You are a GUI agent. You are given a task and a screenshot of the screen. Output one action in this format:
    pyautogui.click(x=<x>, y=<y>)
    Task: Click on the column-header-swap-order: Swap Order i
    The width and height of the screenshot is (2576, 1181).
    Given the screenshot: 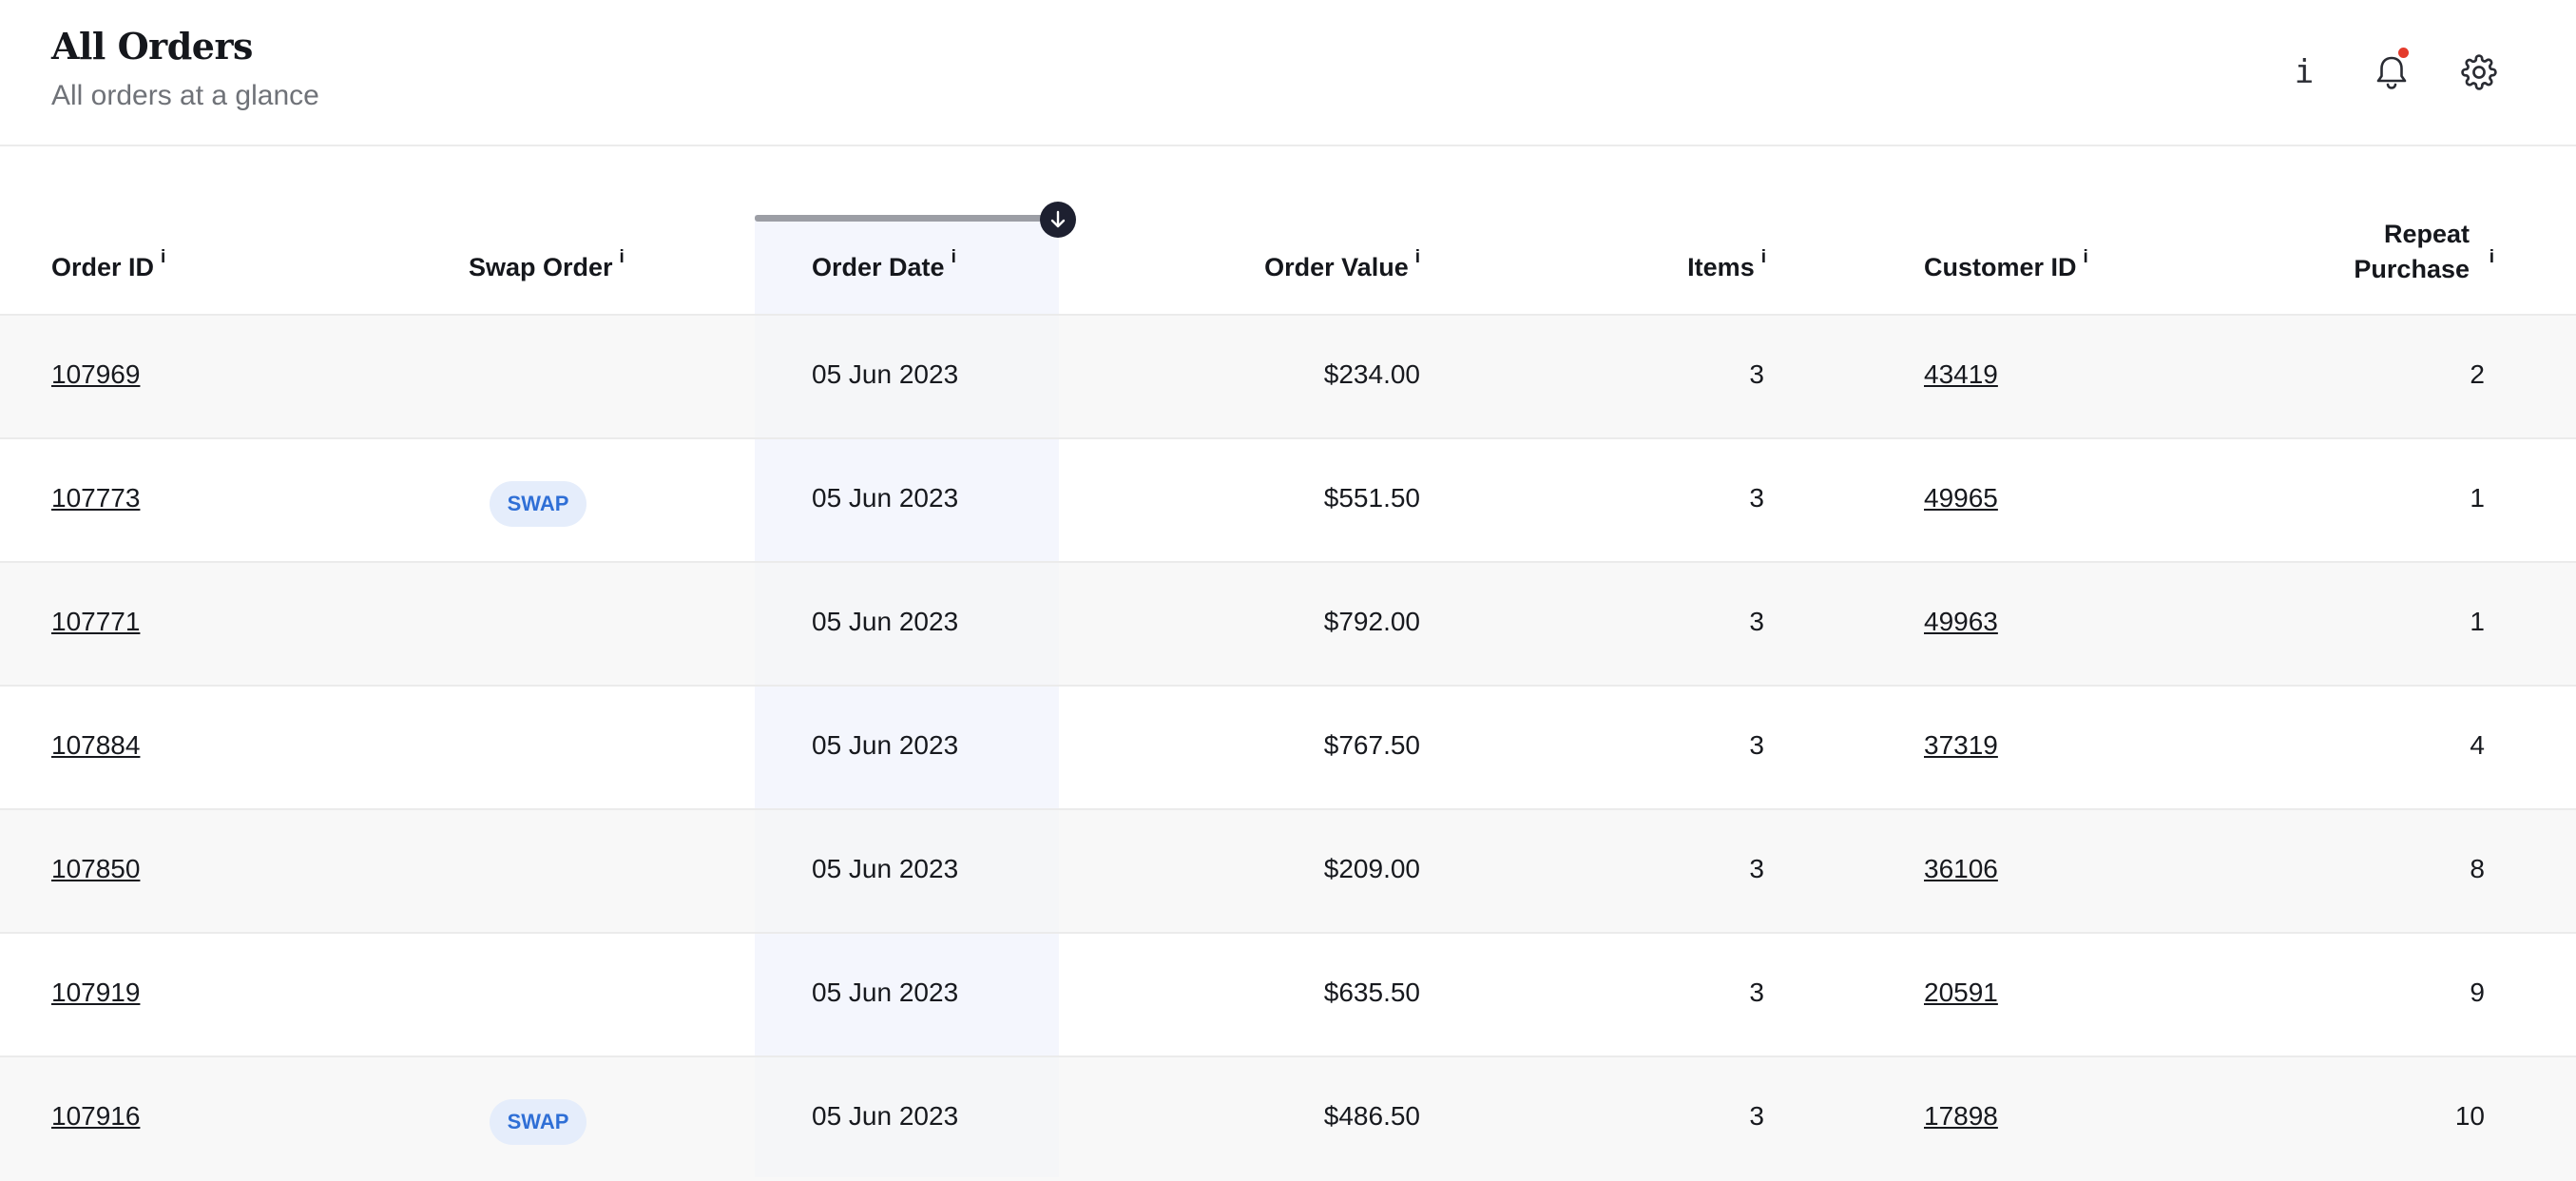 What is the action you would take?
    pyautogui.click(x=547, y=264)
    